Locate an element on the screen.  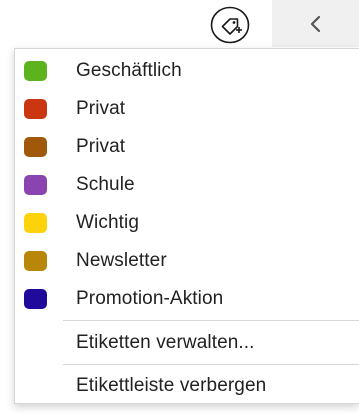
add-label-button is located at coordinates (230, 25).